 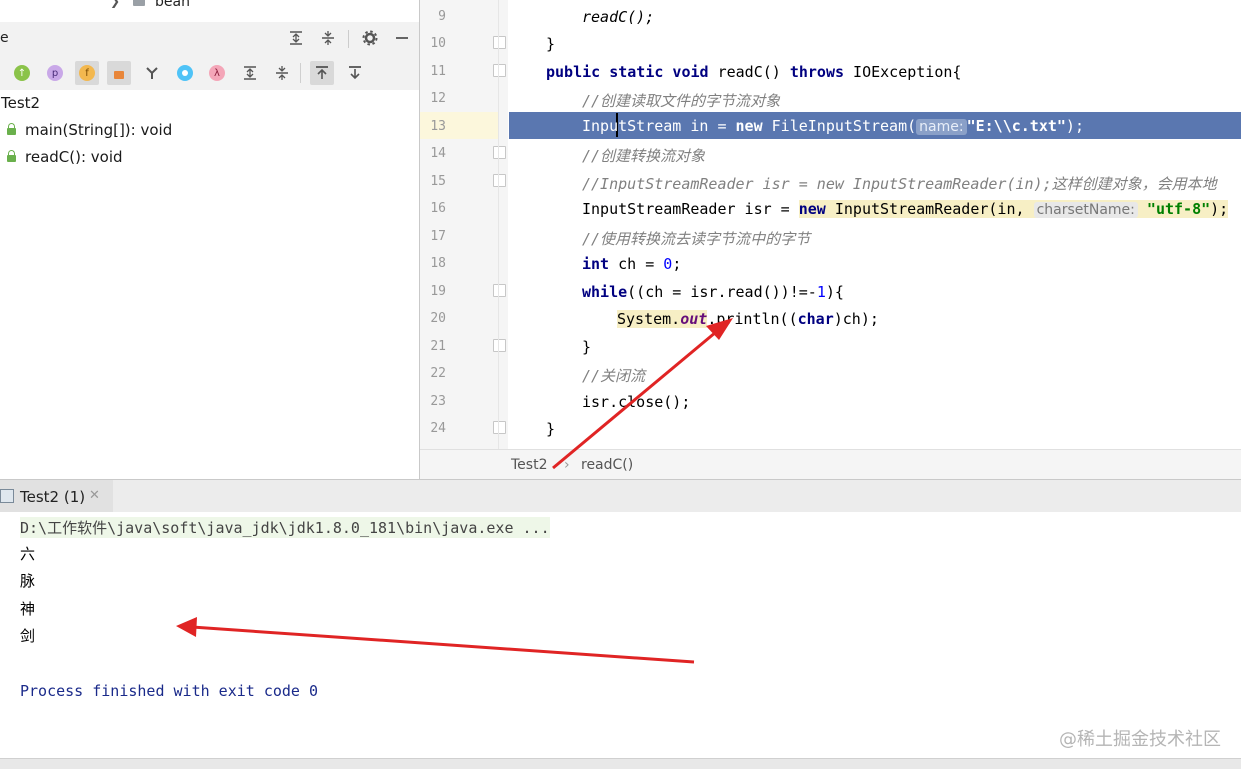 I want to click on member-main: main(String[]): void, so click(x=98, y=130).